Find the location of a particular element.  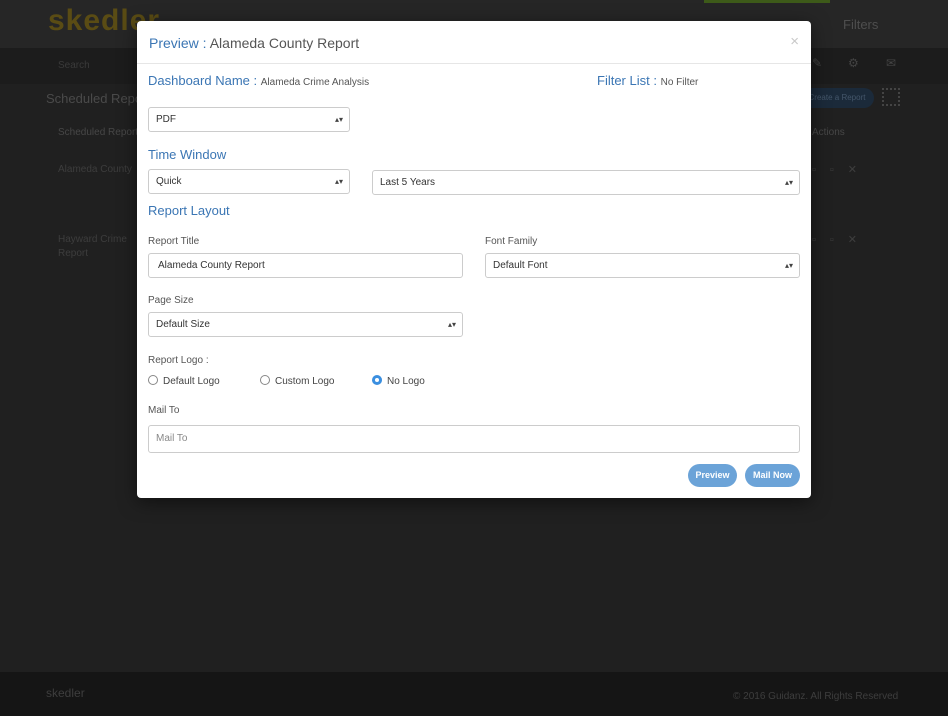

modal-title-value: Alameda County Report is located at coordinates (284, 43).